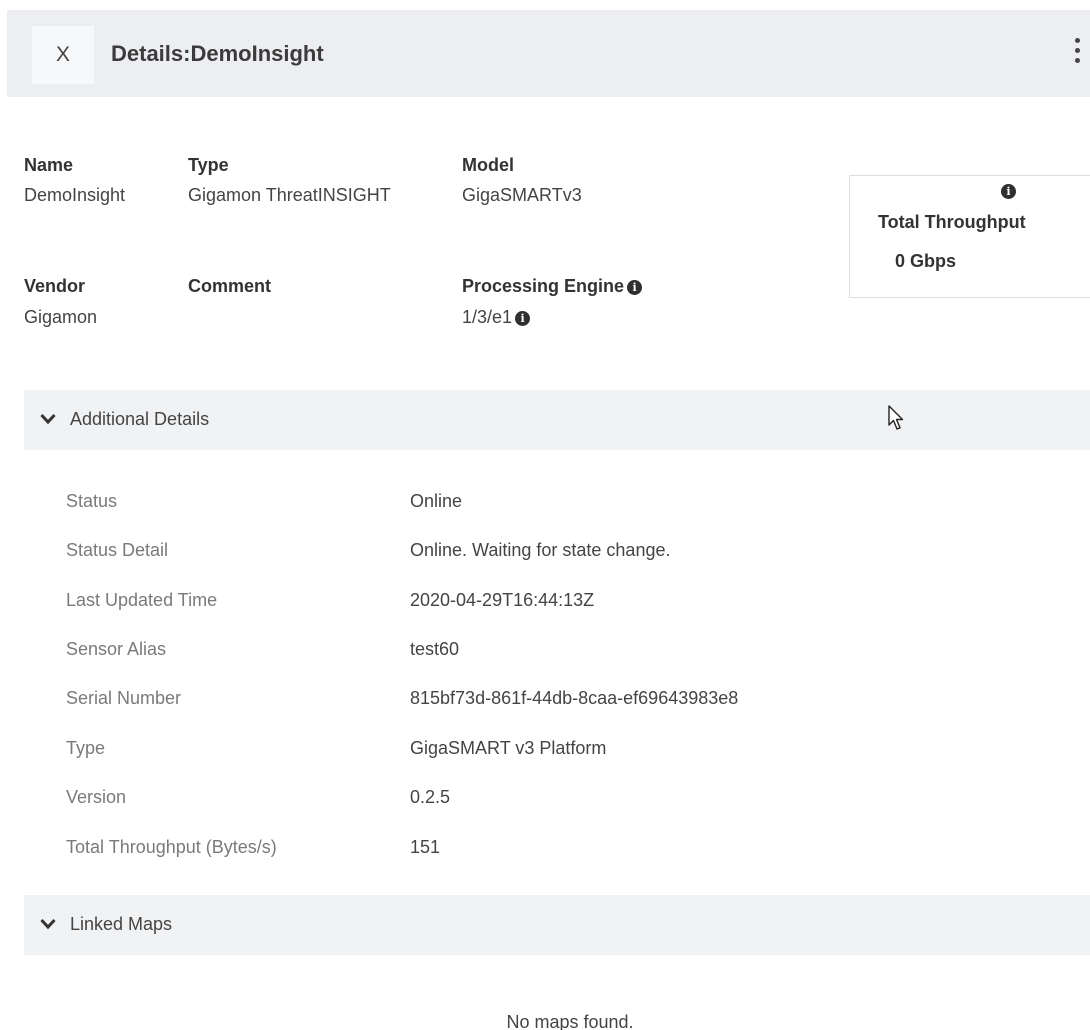  Describe the element at coordinates (63, 55) in the screenshot. I see `close-button: X` at that location.